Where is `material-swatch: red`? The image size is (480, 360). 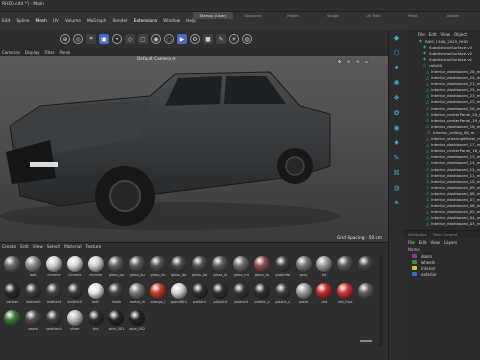
material-swatch: red is located at coordinates (324, 295).